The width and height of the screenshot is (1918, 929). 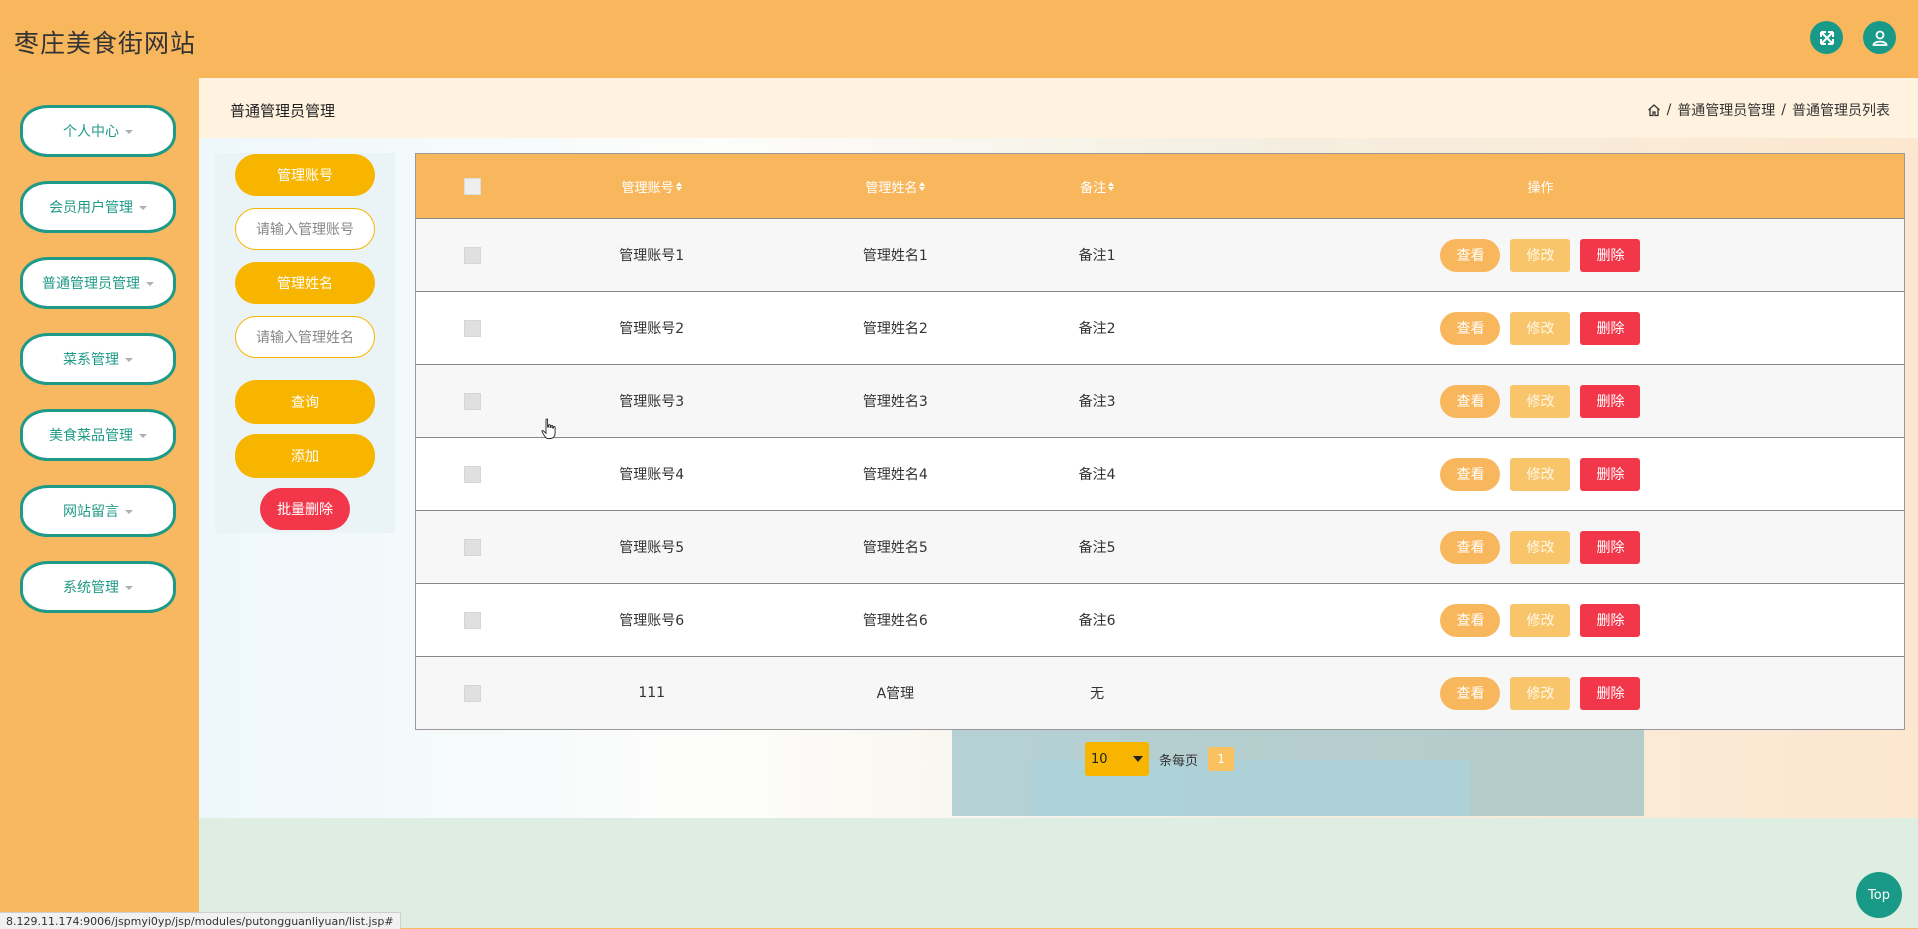 What do you see at coordinates (896, 186) in the screenshot?
I see `column-header-name: 管理姓名` at bounding box center [896, 186].